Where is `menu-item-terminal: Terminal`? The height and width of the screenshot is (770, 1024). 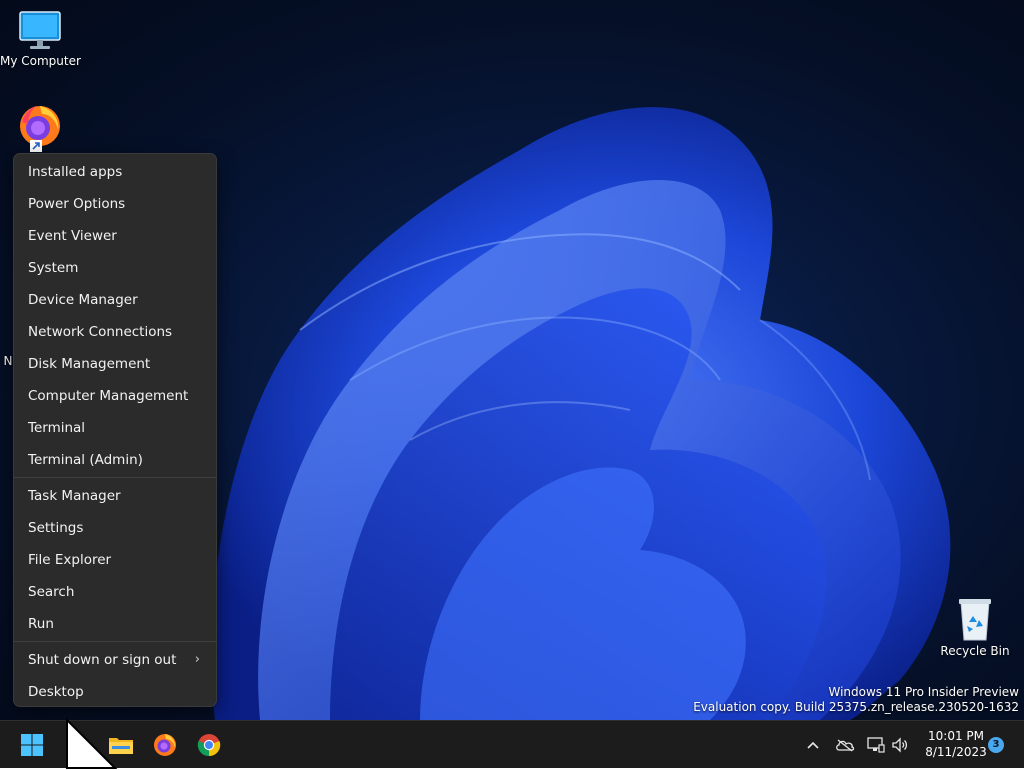
menu-item-terminal: Terminal is located at coordinates (115, 428).